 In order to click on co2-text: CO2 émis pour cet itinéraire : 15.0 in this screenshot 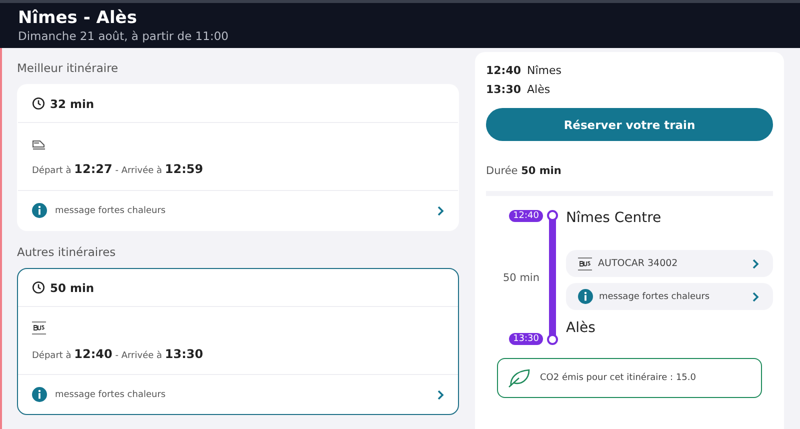, I will do `click(618, 378)`.